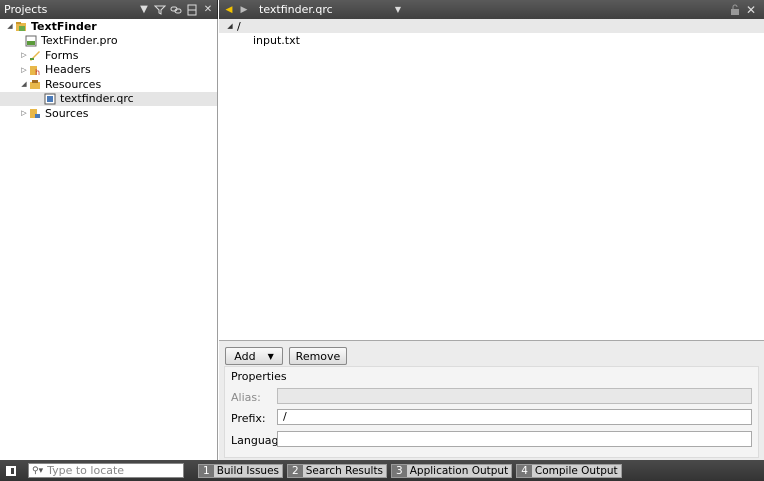 Image resolution: width=764 pixels, height=481 pixels. What do you see at coordinates (296, 9) in the screenshot?
I see `document-name: textfinder.qrc` at bounding box center [296, 9].